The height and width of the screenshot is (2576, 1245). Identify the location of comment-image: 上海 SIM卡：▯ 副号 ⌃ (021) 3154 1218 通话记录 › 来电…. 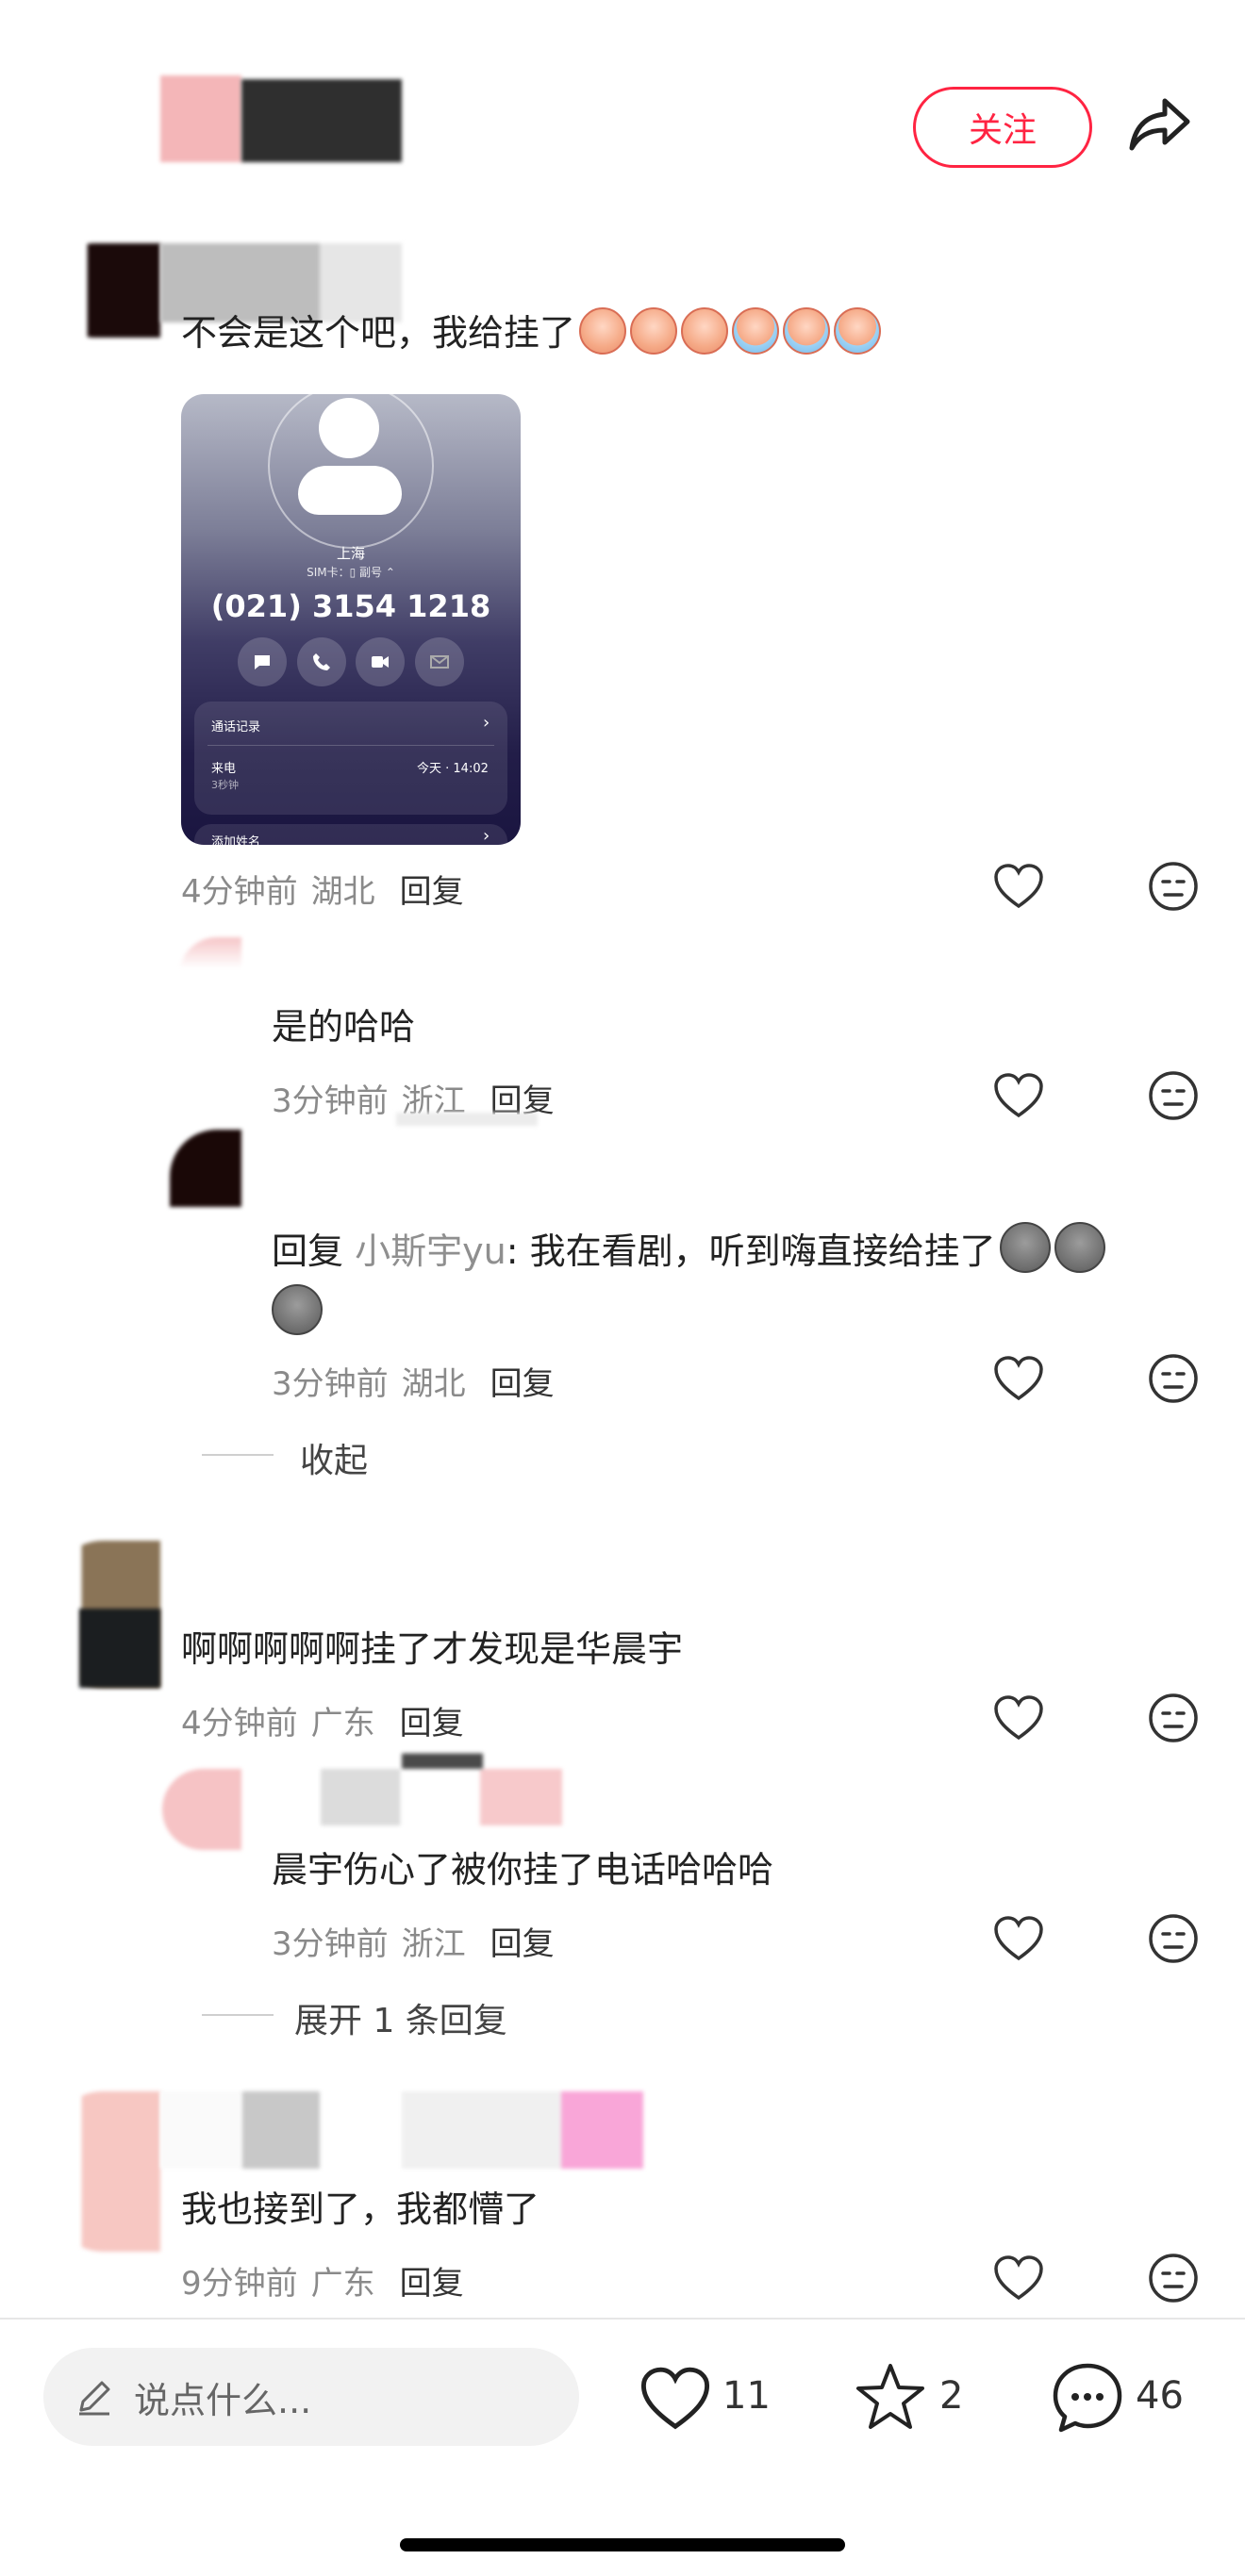
(351, 619).